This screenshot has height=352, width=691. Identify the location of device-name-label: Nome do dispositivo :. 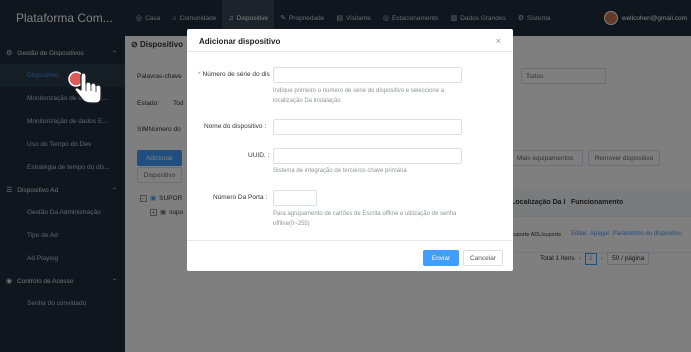
(235, 126).